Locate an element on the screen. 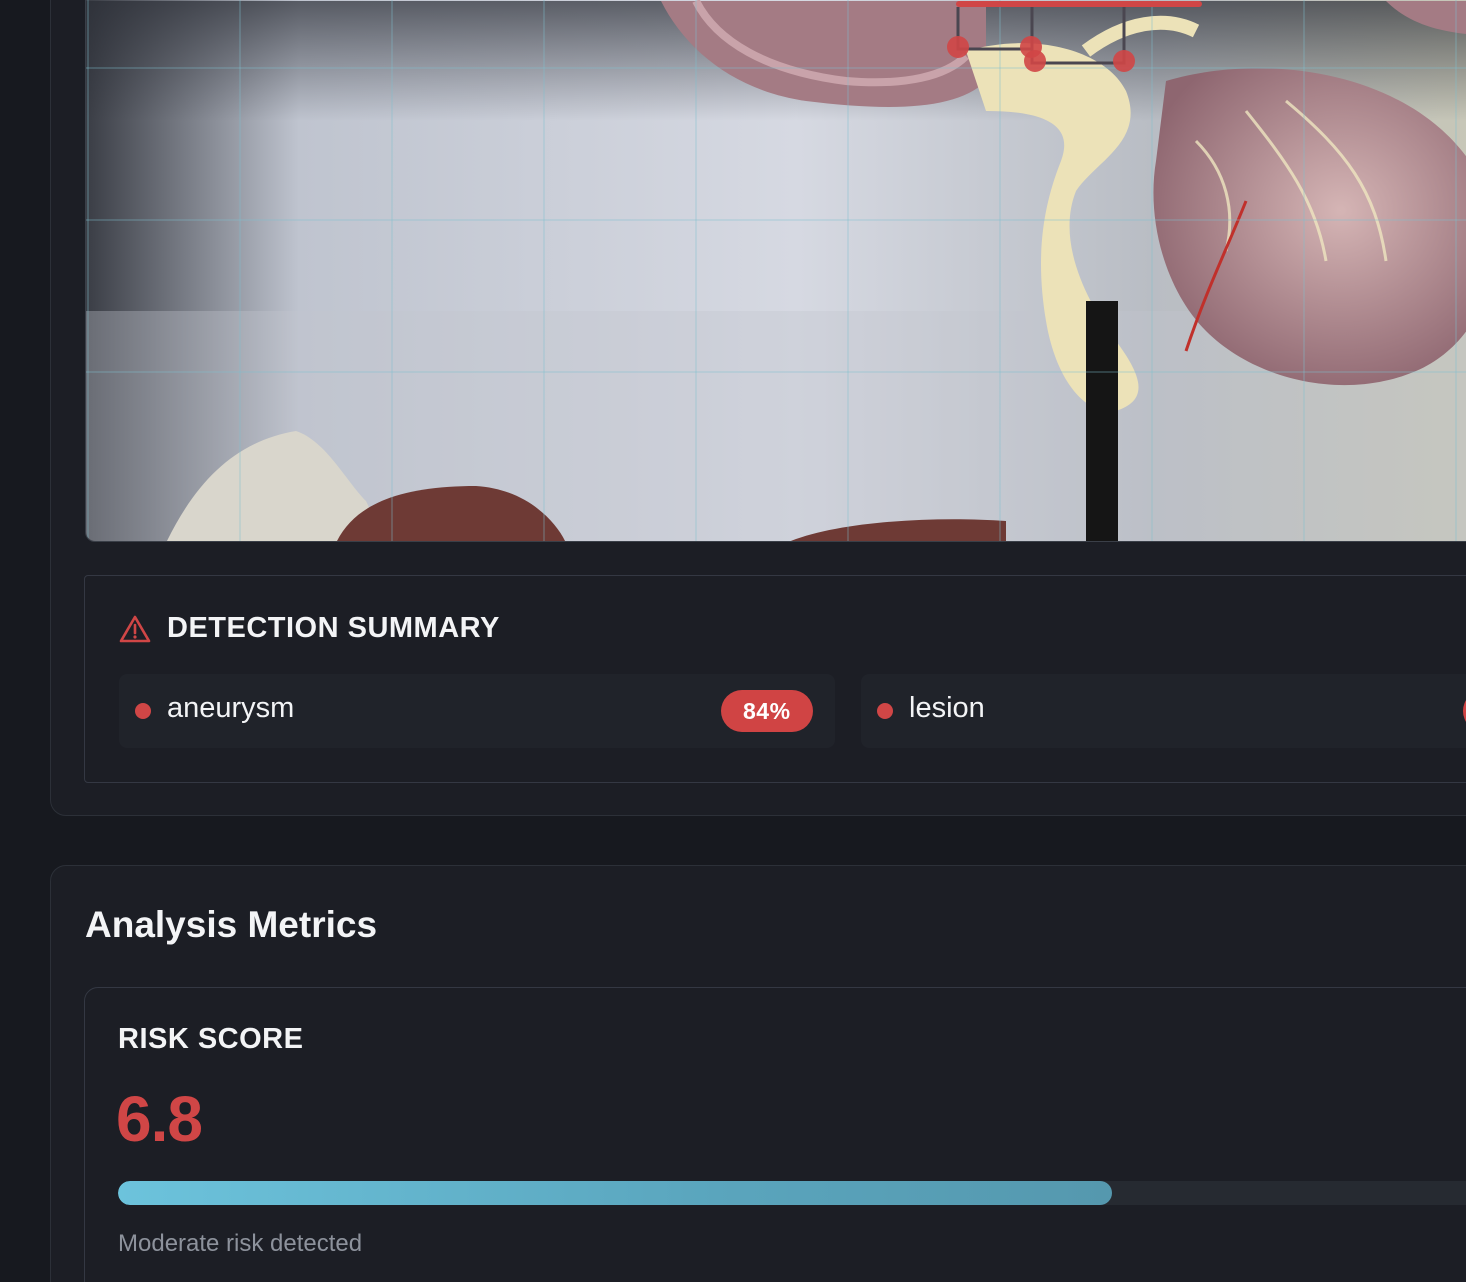 This screenshot has height=1282, width=1466. detection-summary-header: DETECTION SUMMARY is located at coordinates (309, 628).